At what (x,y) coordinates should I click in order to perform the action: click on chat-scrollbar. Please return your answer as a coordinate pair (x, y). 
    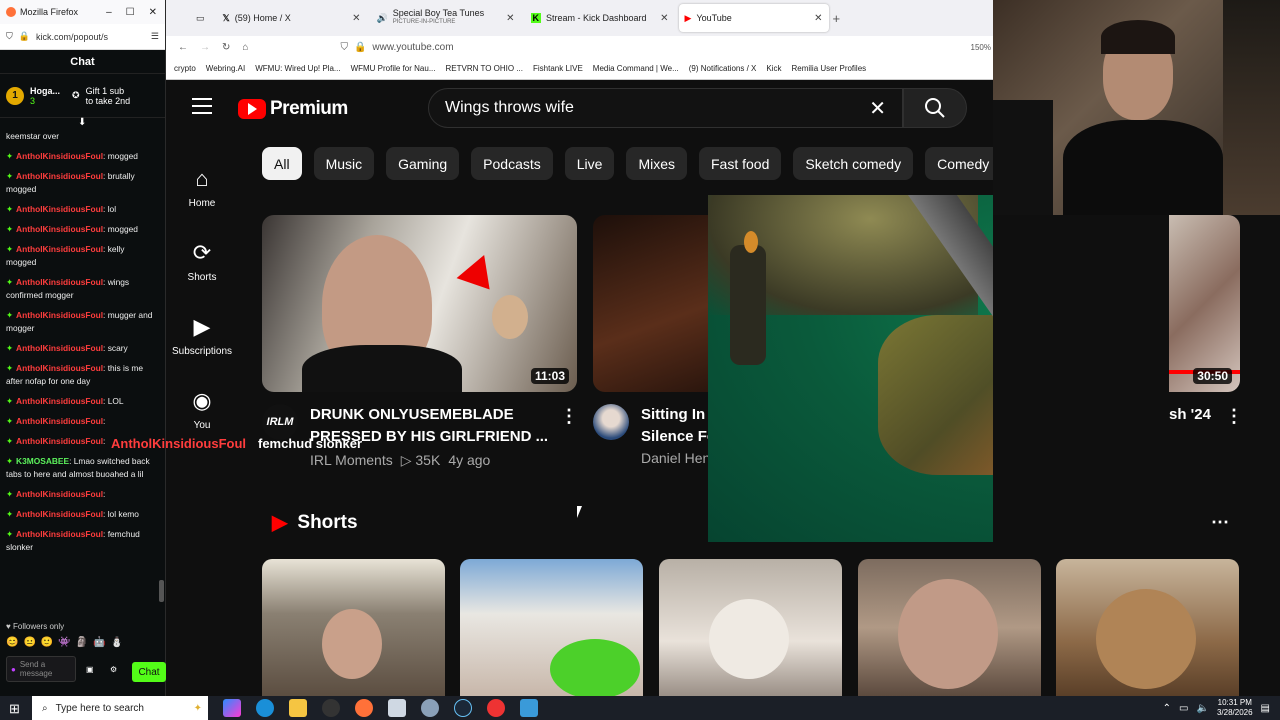
    Looking at the image, I should click on (161, 591).